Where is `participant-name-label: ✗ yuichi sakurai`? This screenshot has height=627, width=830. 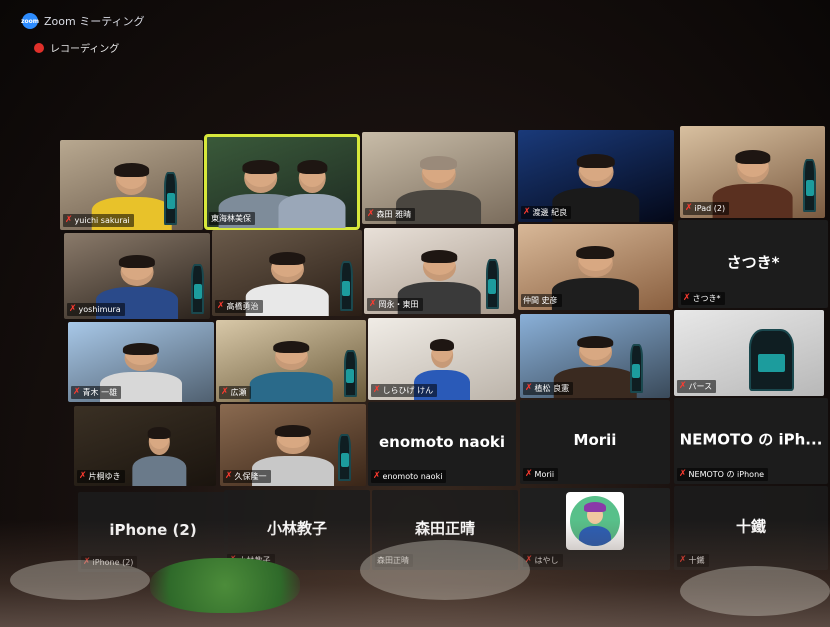
participant-name-label: ✗ yuichi sakurai is located at coordinates (98, 220).